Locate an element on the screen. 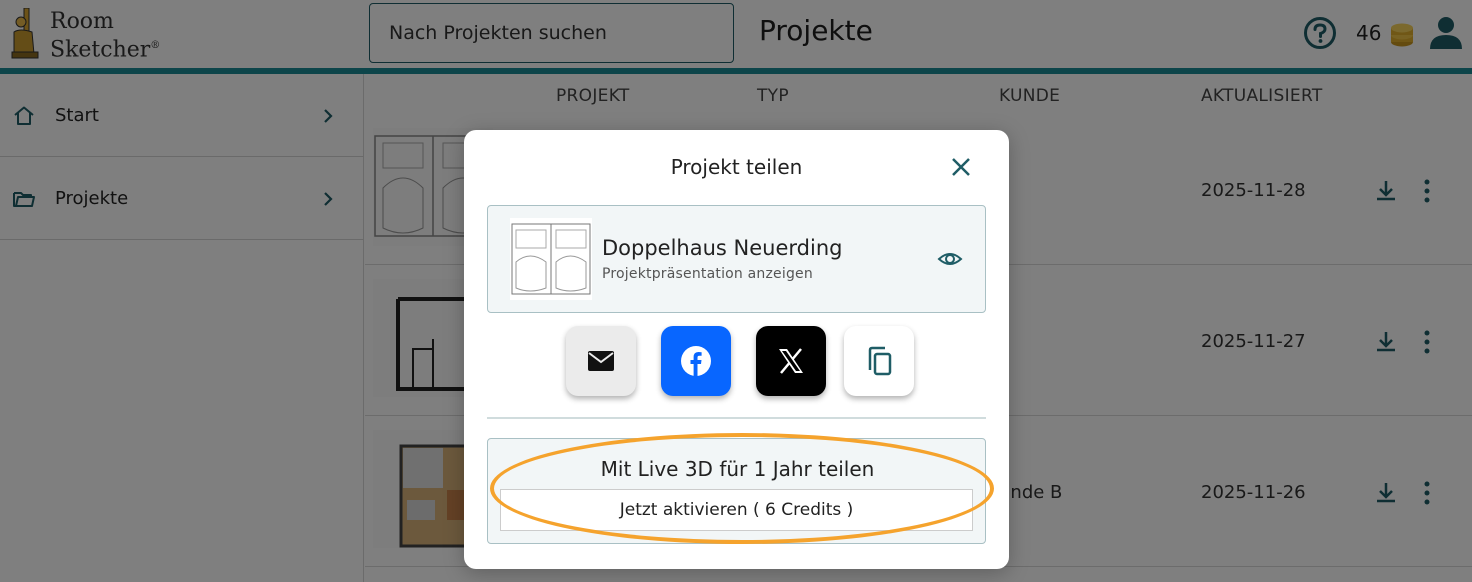  dialog-title: Projekt teilen is located at coordinates (736, 167).